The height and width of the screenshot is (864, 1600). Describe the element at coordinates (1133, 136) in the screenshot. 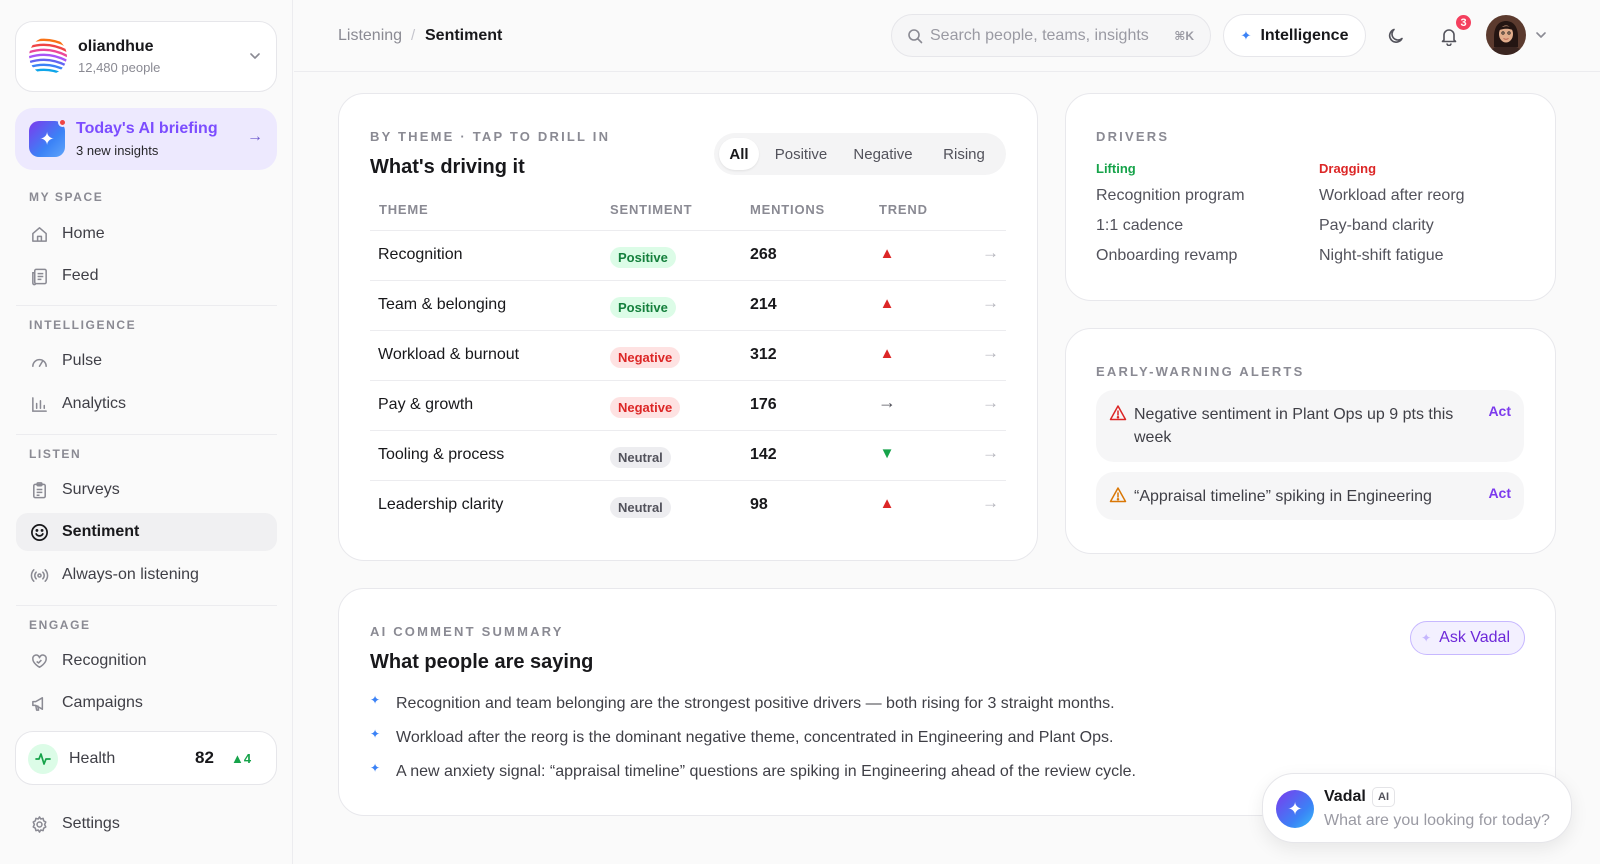

I see `card-eyebrow: DRIVERS` at that location.